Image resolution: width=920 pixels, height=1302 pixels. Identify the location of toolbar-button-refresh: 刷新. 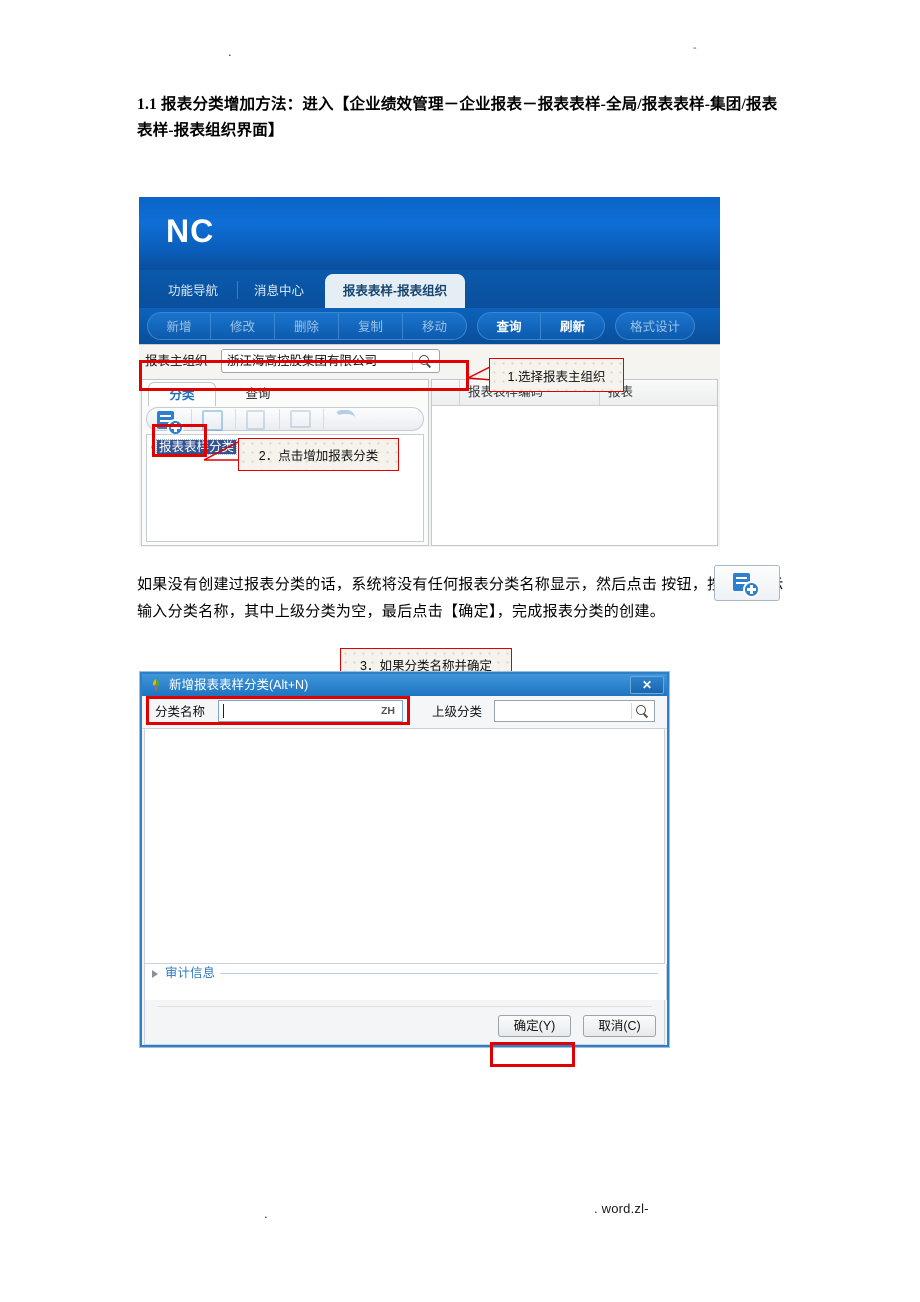
(573, 326).